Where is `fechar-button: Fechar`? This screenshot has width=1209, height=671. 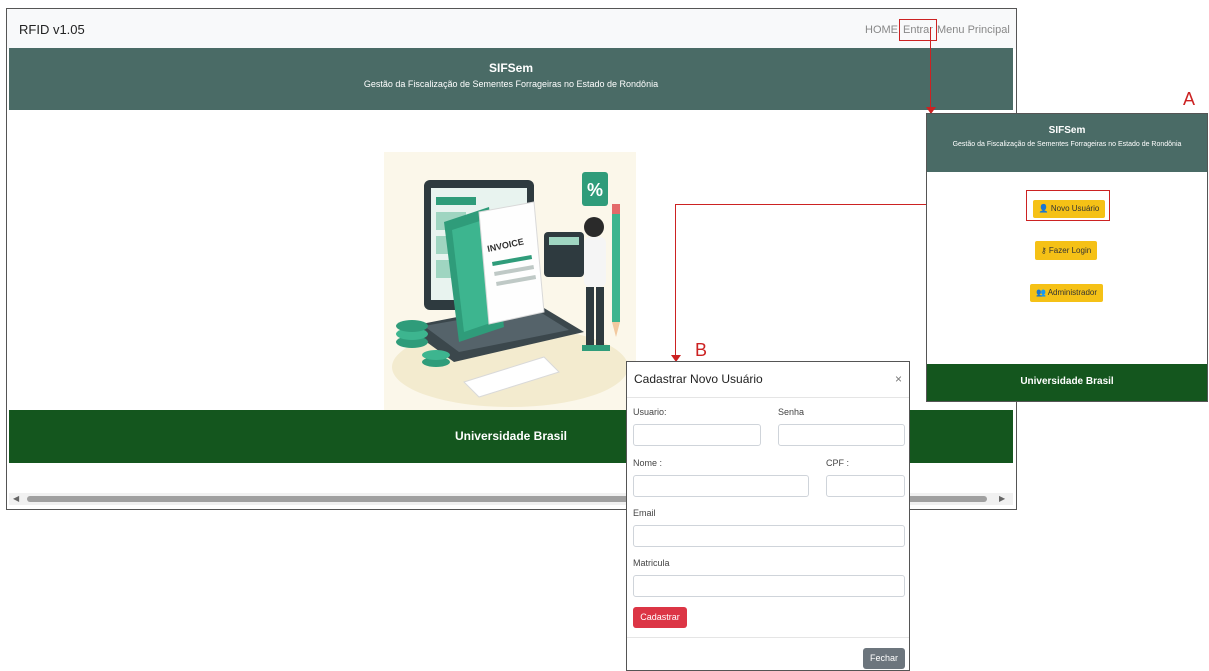 fechar-button: Fechar is located at coordinates (884, 658).